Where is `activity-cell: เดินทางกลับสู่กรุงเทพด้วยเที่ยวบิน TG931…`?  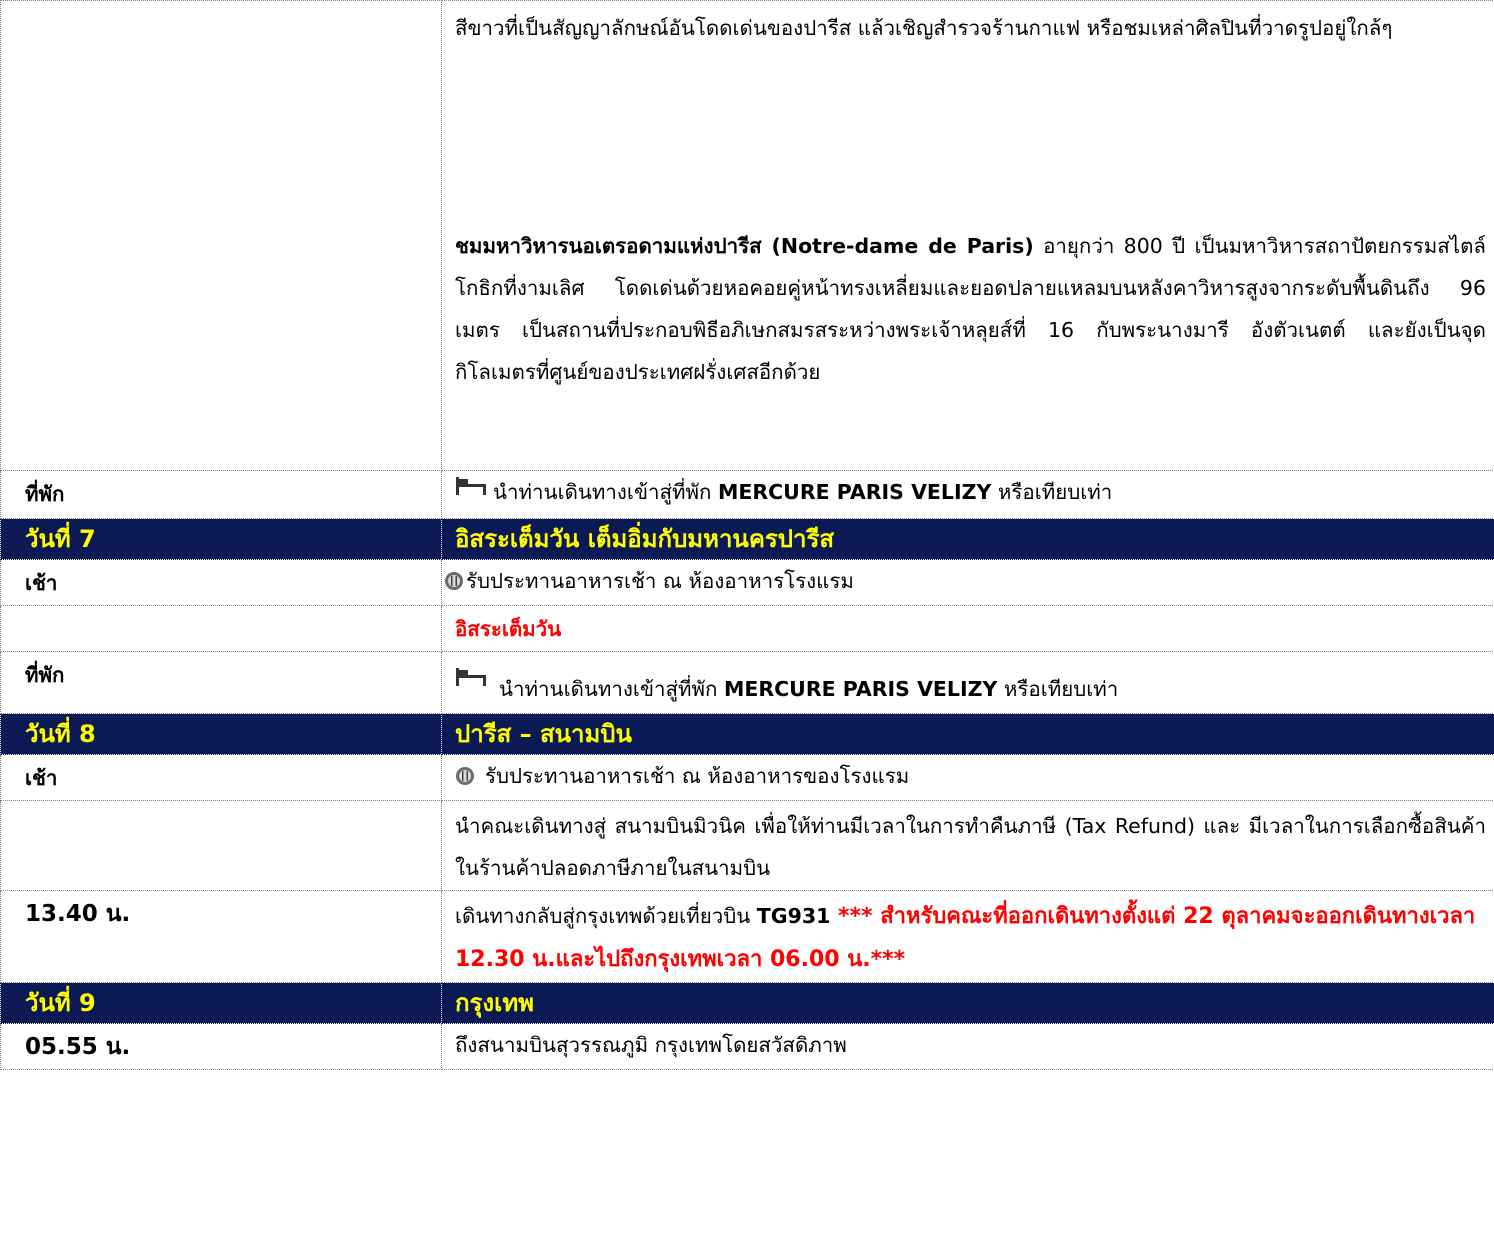
activity-cell: เดินทางกลับสู่กรุงเทพด้วยเที่ยวบิน TG931… is located at coordinates (967, 936).